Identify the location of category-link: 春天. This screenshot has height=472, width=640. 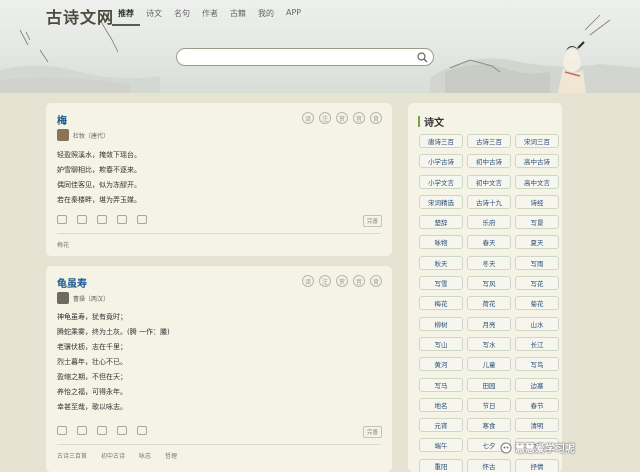
(489, 242).